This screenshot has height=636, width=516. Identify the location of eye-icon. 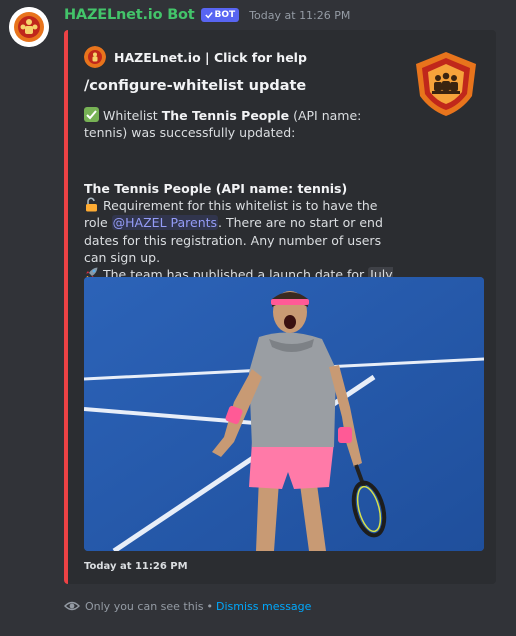
(72, 606).